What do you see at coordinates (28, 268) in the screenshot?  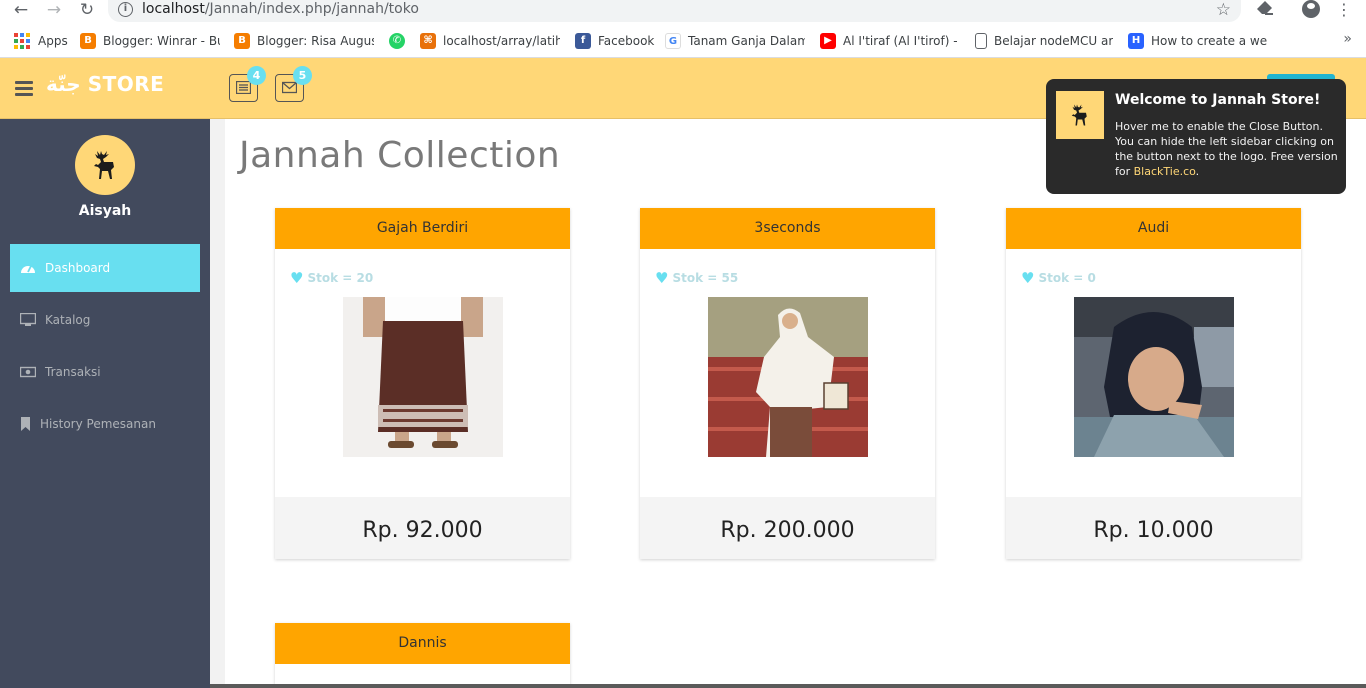 I see `dashboard-icon` at bounding box center [28, 268].